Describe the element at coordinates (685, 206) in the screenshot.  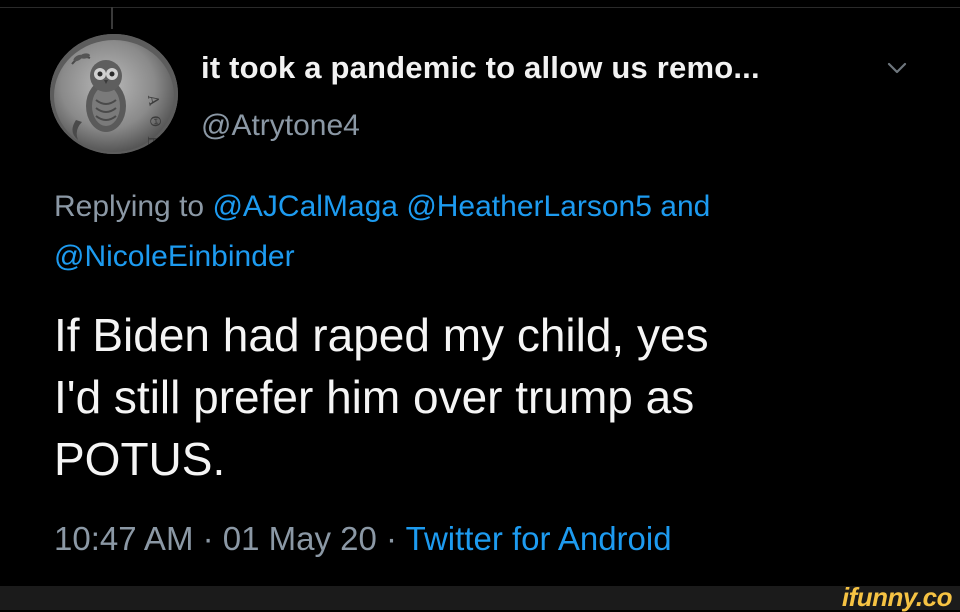
I see `mention-conjunction: and` at that location.